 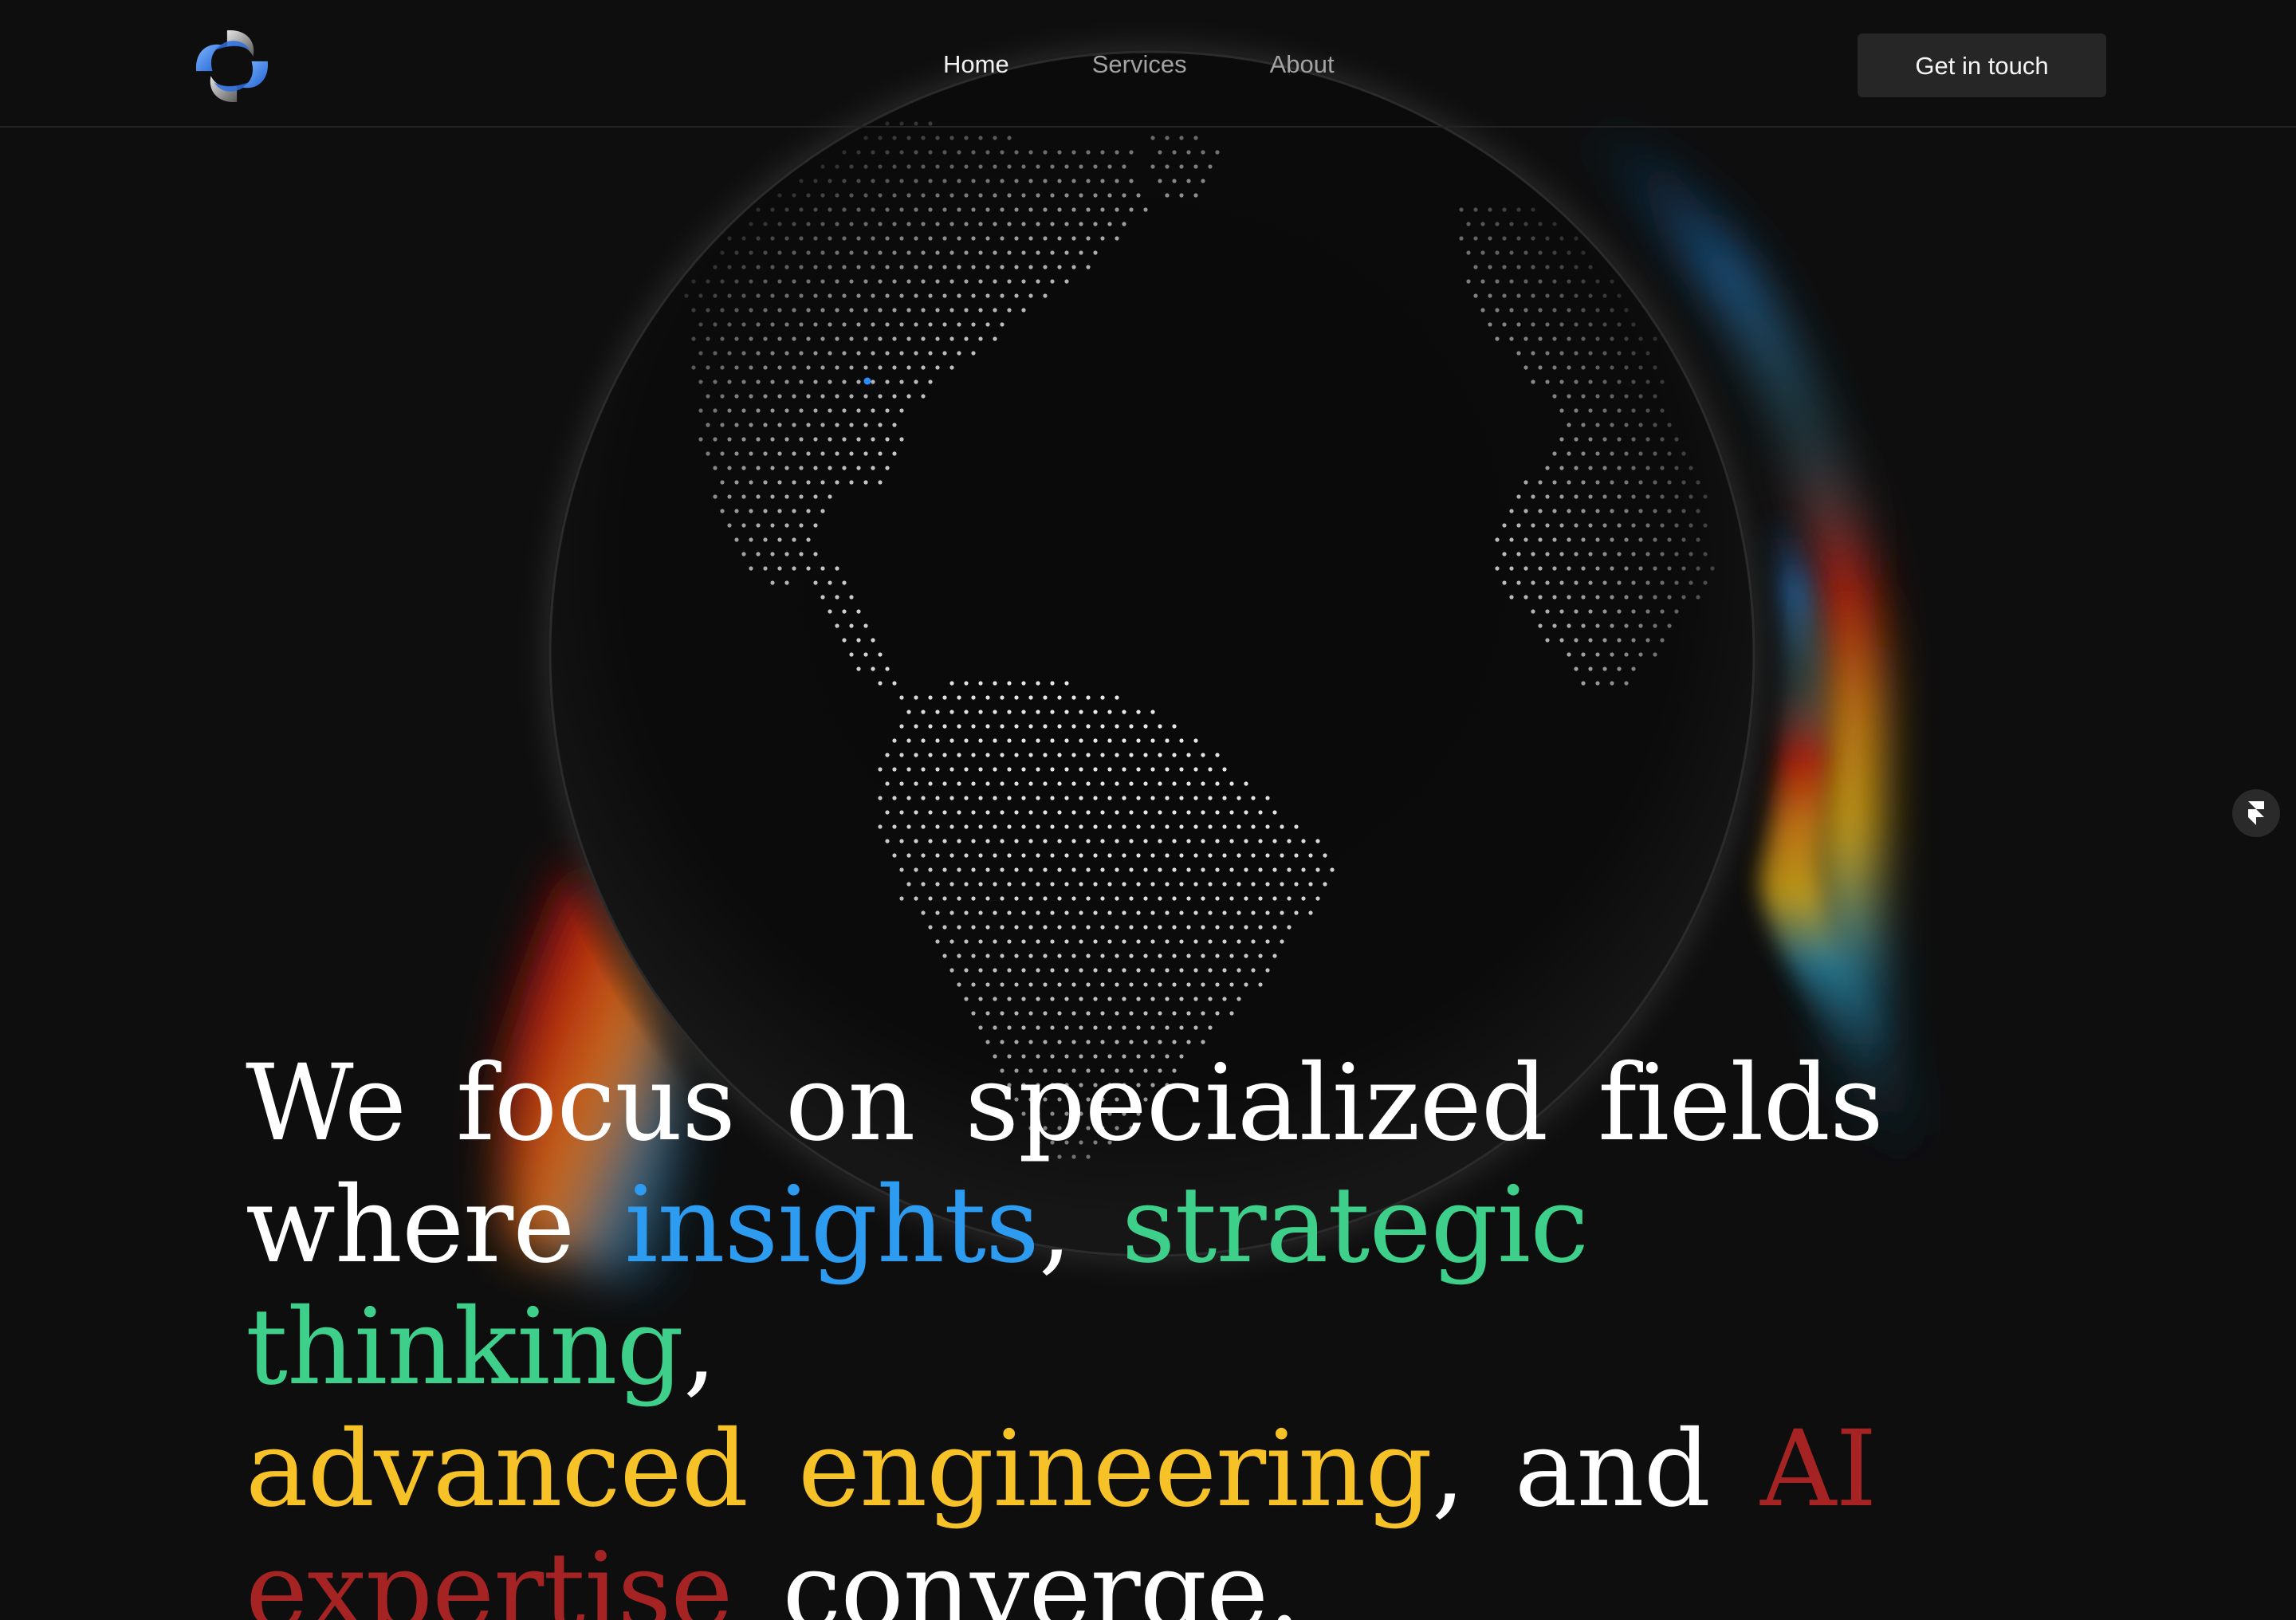 What do you see at coordinates (976, 65) in the screenshot?
I see `nav-home: Home` at bounding box center [976, 65].